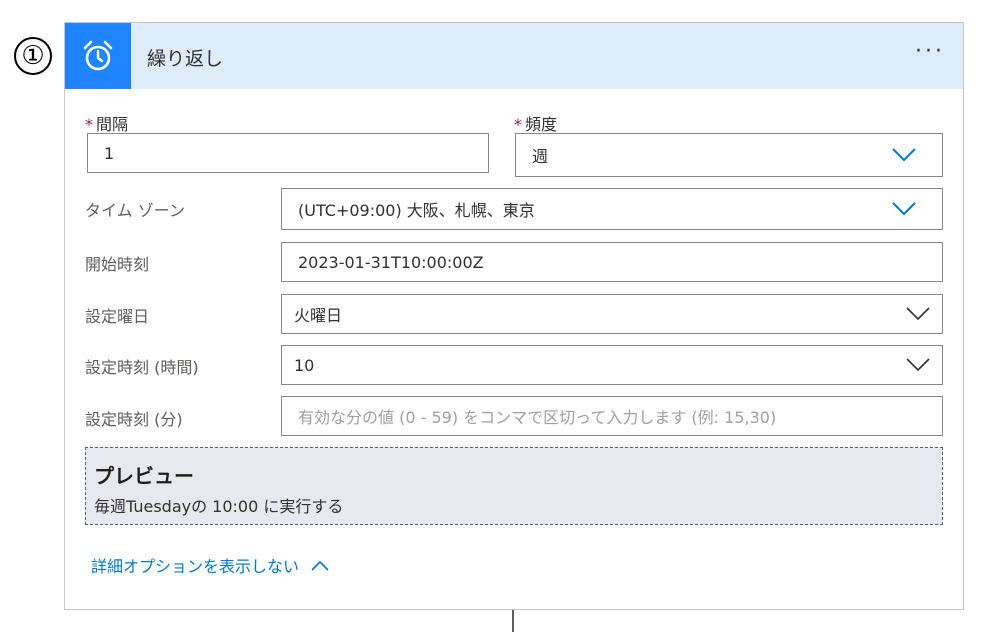 Image resolution: width=1004 pixels, height=632 pixels. I want to click on start-time-input: 2023-01-31T10:00:00Z, so click(612, 262).